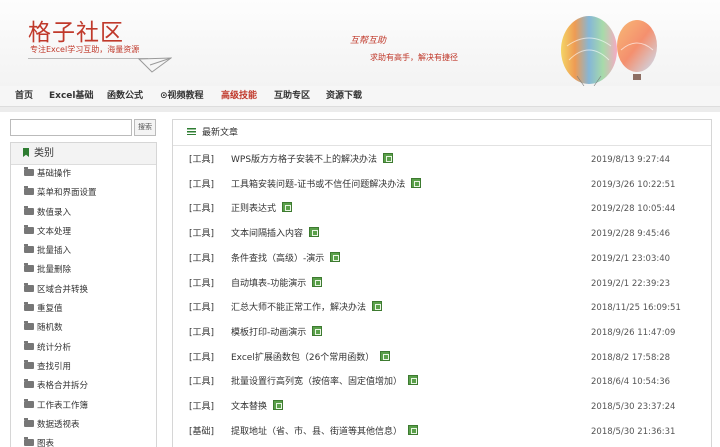  I want to click on sidebar-item: 工作表工作簿, so click(83, 406).